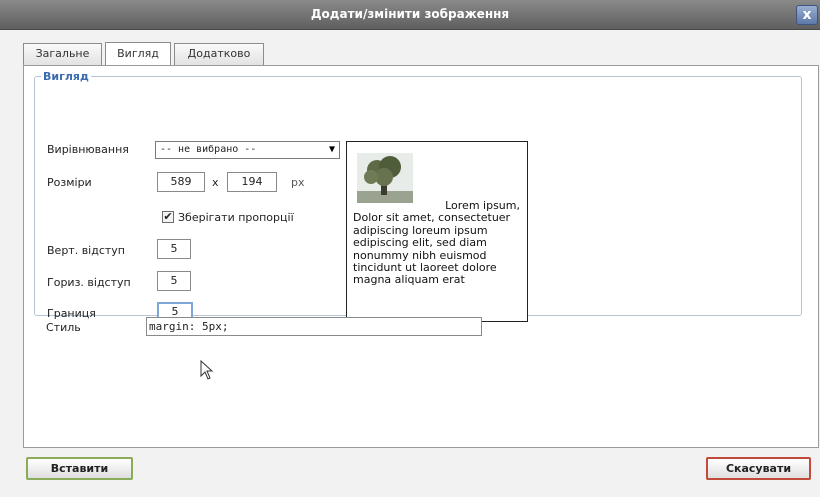 The height and width of the screenshot is (497, 820). I want to click on keep-proportions-checkbox: ✔, so click(168, 217).